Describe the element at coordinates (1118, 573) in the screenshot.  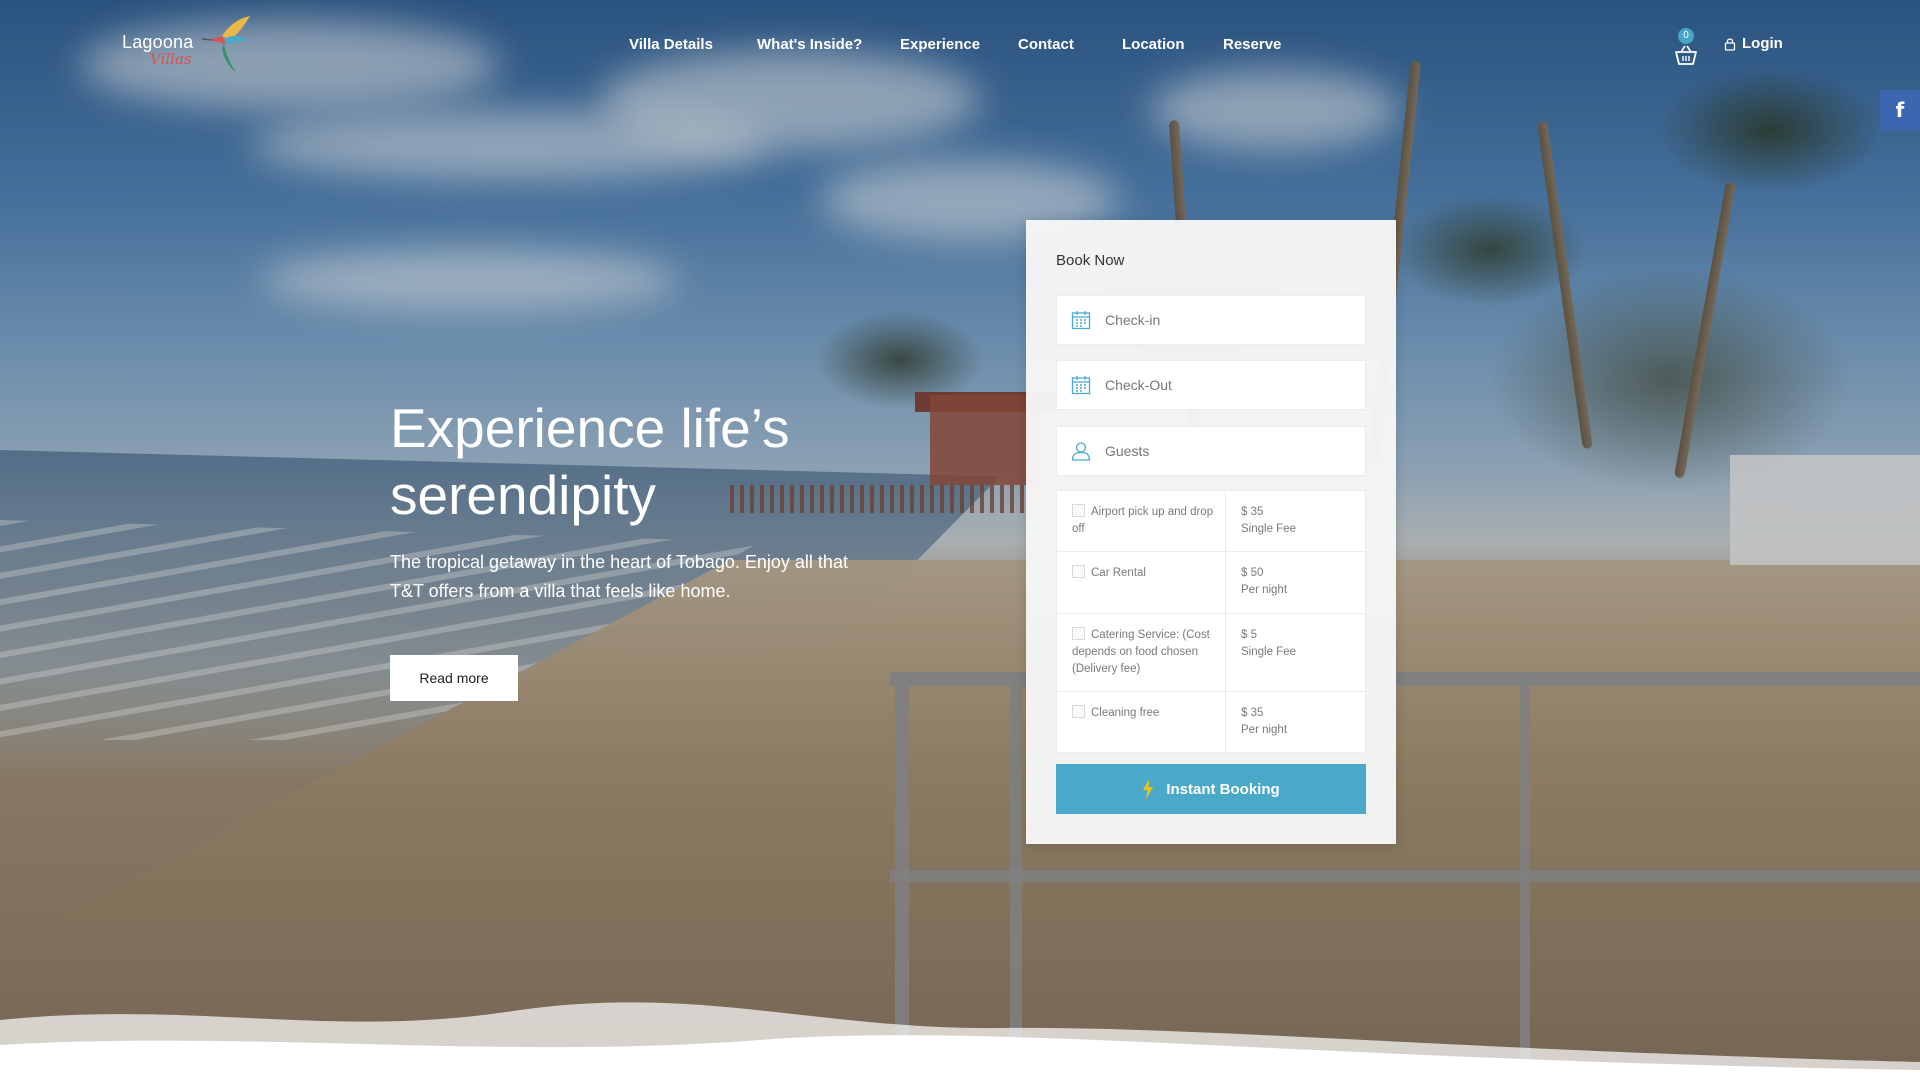
I see `extra-label: Car Rental` at that location.